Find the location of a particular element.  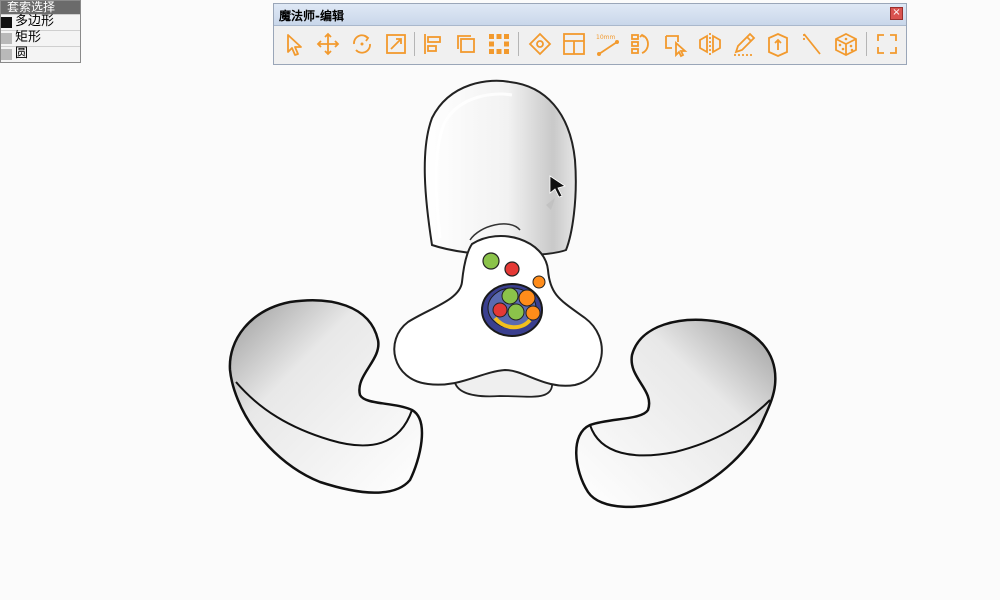

pencil-icon is located at coordinates (745, 44).